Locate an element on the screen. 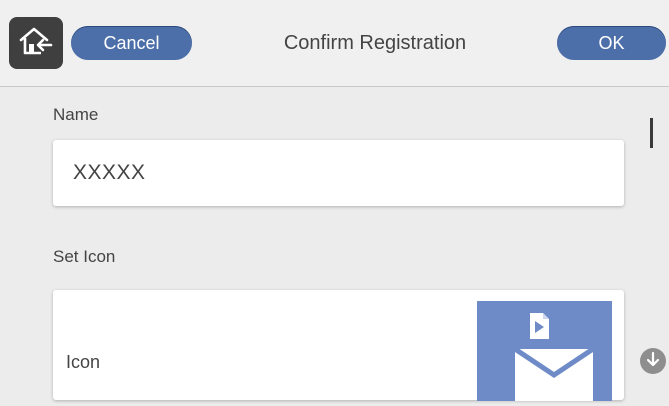 The image size is (669, 406). name-value: XXXXX is located at coordinates (109, 172).